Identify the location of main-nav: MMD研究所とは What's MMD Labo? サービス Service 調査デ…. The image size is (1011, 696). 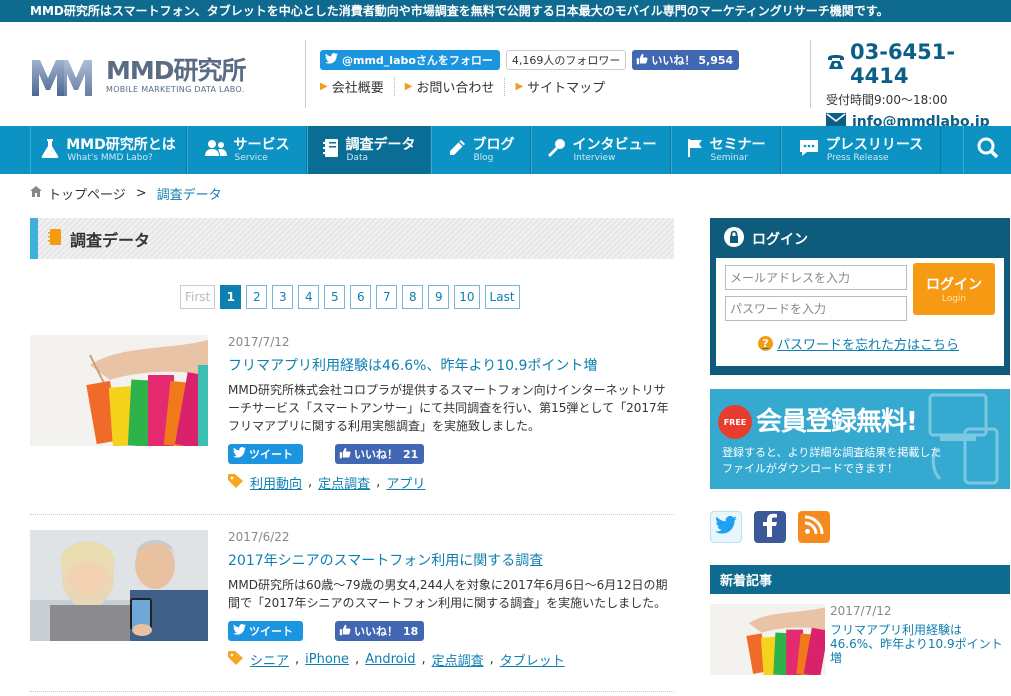
(505, 150).